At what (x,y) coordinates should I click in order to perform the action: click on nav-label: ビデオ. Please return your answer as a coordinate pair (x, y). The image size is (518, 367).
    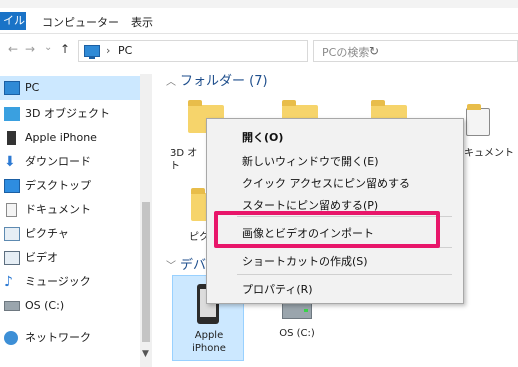
    Looking at the image, I should click on (41, 257).